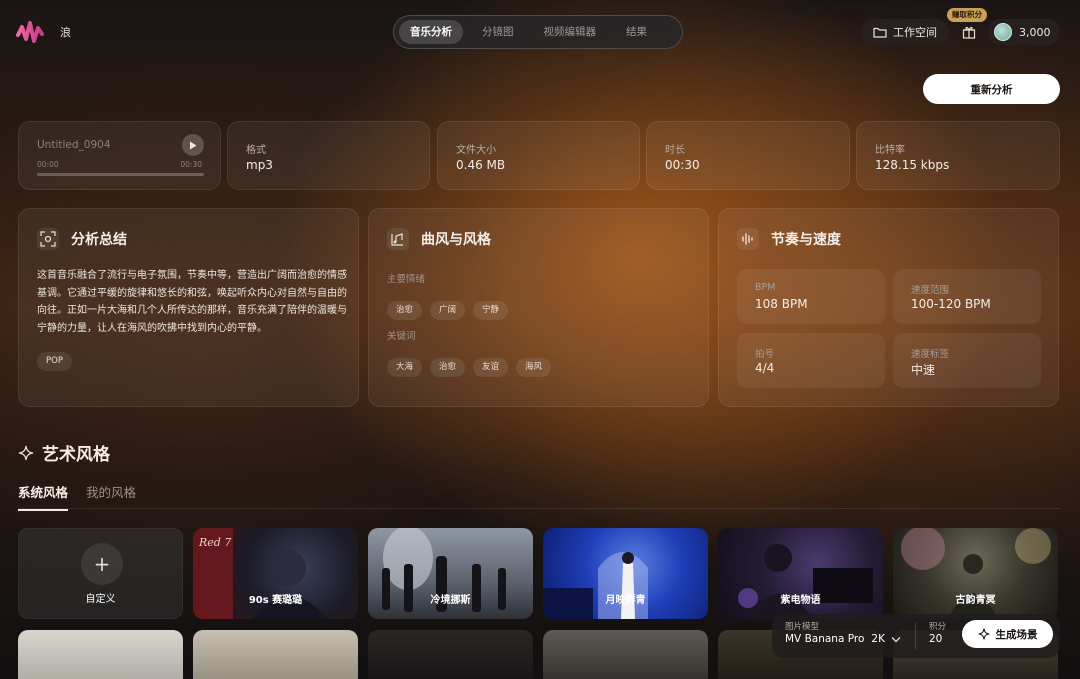 The image size is (1080, 679). I want to click on plus-icon: +, so click(102, 564).